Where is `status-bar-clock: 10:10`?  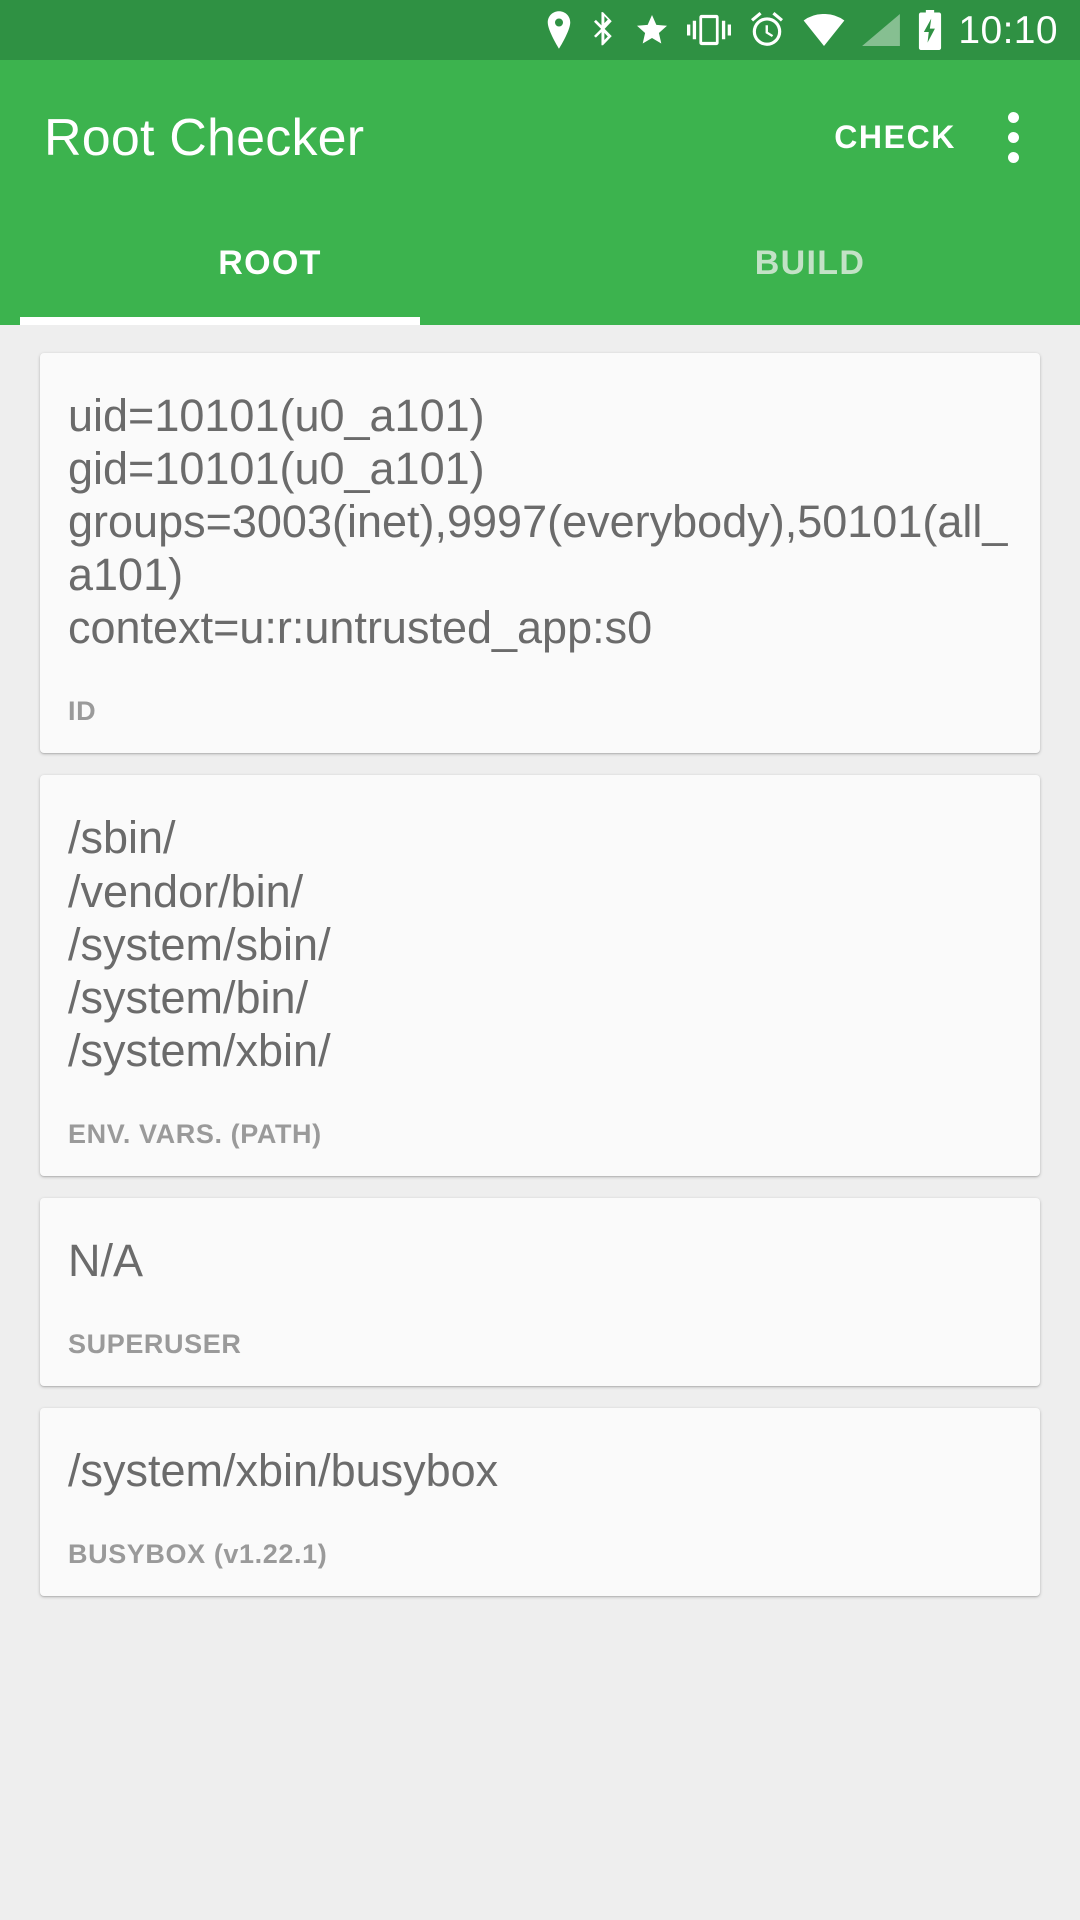 status-bar-clock: 10:10 is located at coordinates (1008, 30).